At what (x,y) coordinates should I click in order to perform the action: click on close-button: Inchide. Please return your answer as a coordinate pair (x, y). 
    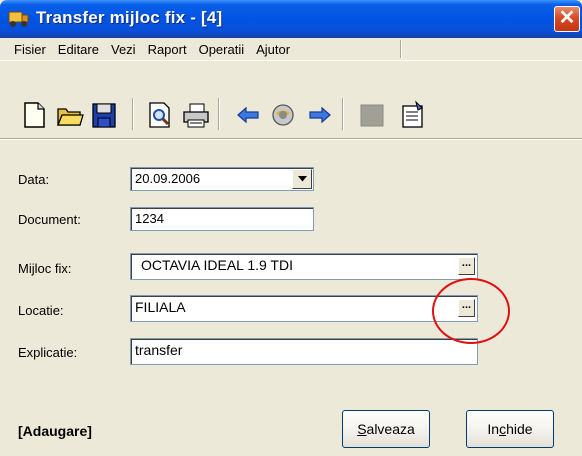
    Looking at the image, I should click on (510, 429).